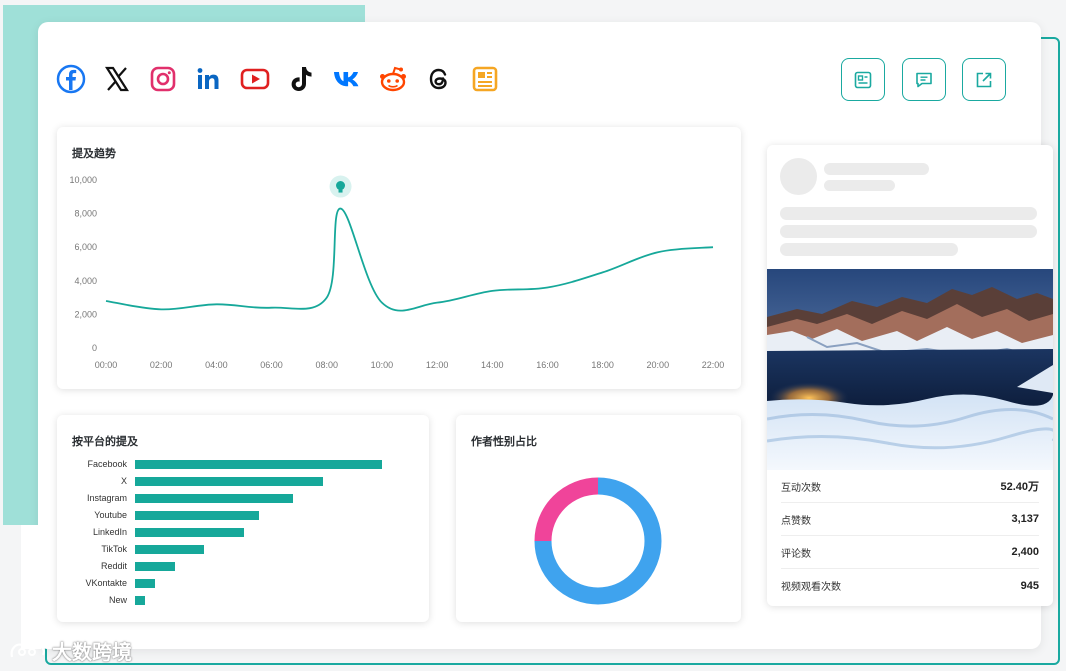 The height and width of the screenshot is (671, 1066). What do you see at coordinates (85, 314) in the screenshot?
I see `y-tick-label: 2,000` at bounding box center [85, 314].